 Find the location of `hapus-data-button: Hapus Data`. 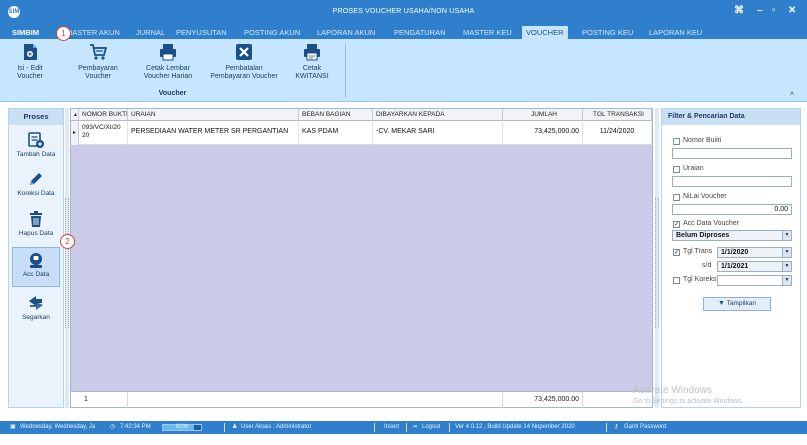

hapus-data-button: Hapus Data is located at coordinates (36, 223).